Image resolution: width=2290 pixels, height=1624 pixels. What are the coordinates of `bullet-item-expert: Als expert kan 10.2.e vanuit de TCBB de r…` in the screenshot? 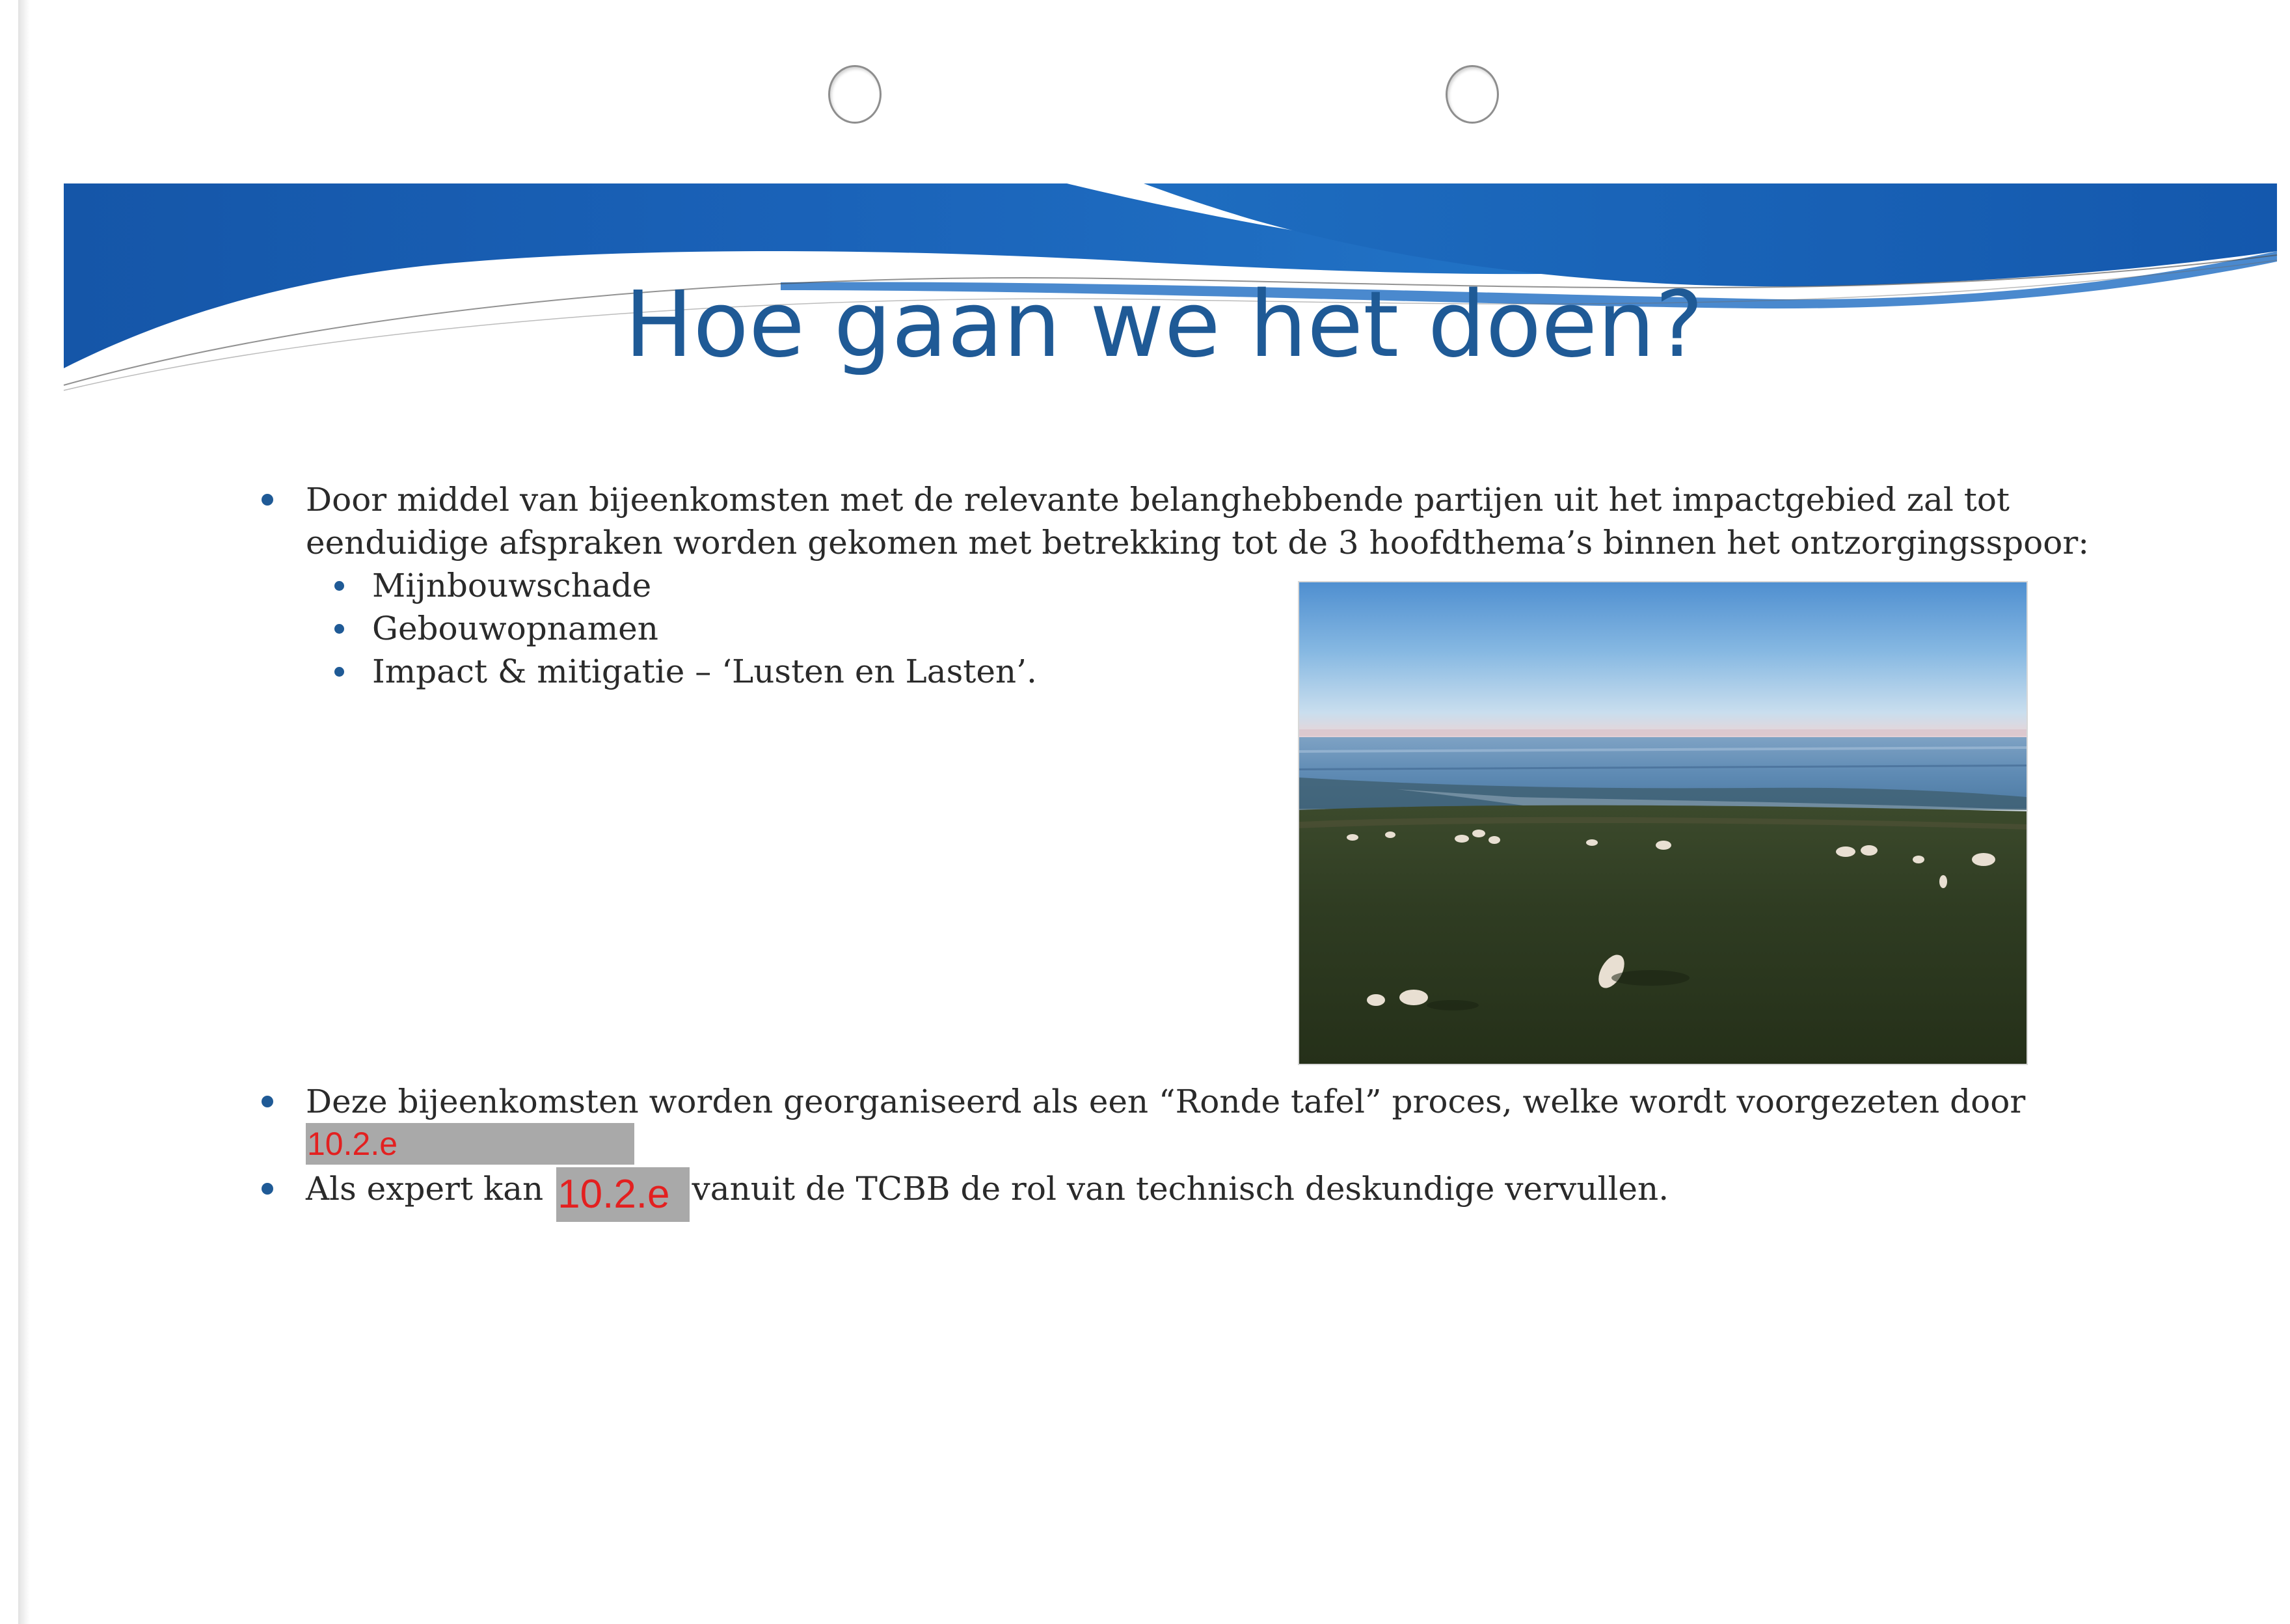 It's located at (1220, 1194).